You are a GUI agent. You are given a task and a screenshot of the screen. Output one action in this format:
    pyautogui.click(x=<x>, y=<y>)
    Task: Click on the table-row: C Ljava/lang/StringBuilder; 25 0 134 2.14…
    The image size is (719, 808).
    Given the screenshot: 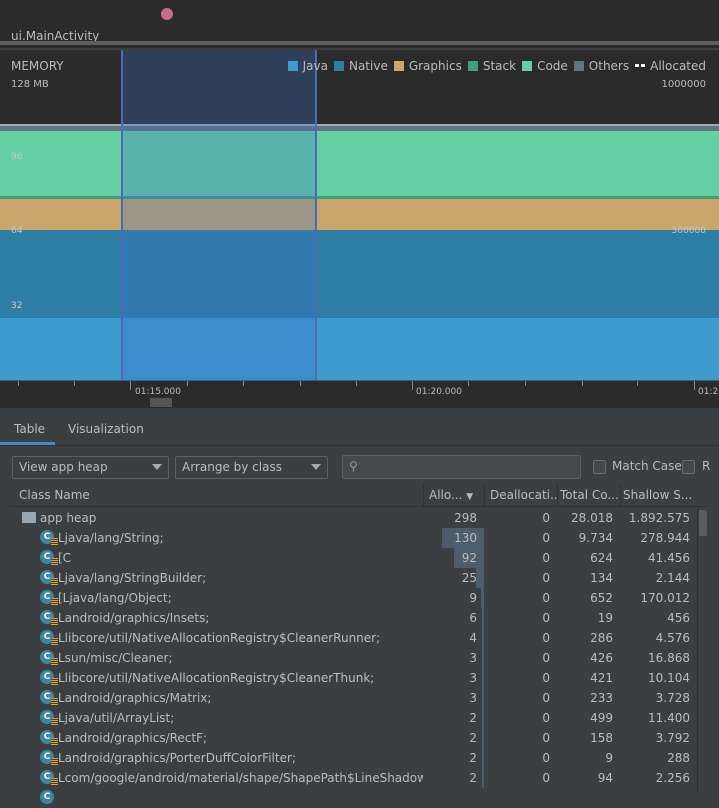 What is the action you would take?
    pyautogui.click(x=353, y=578)
    